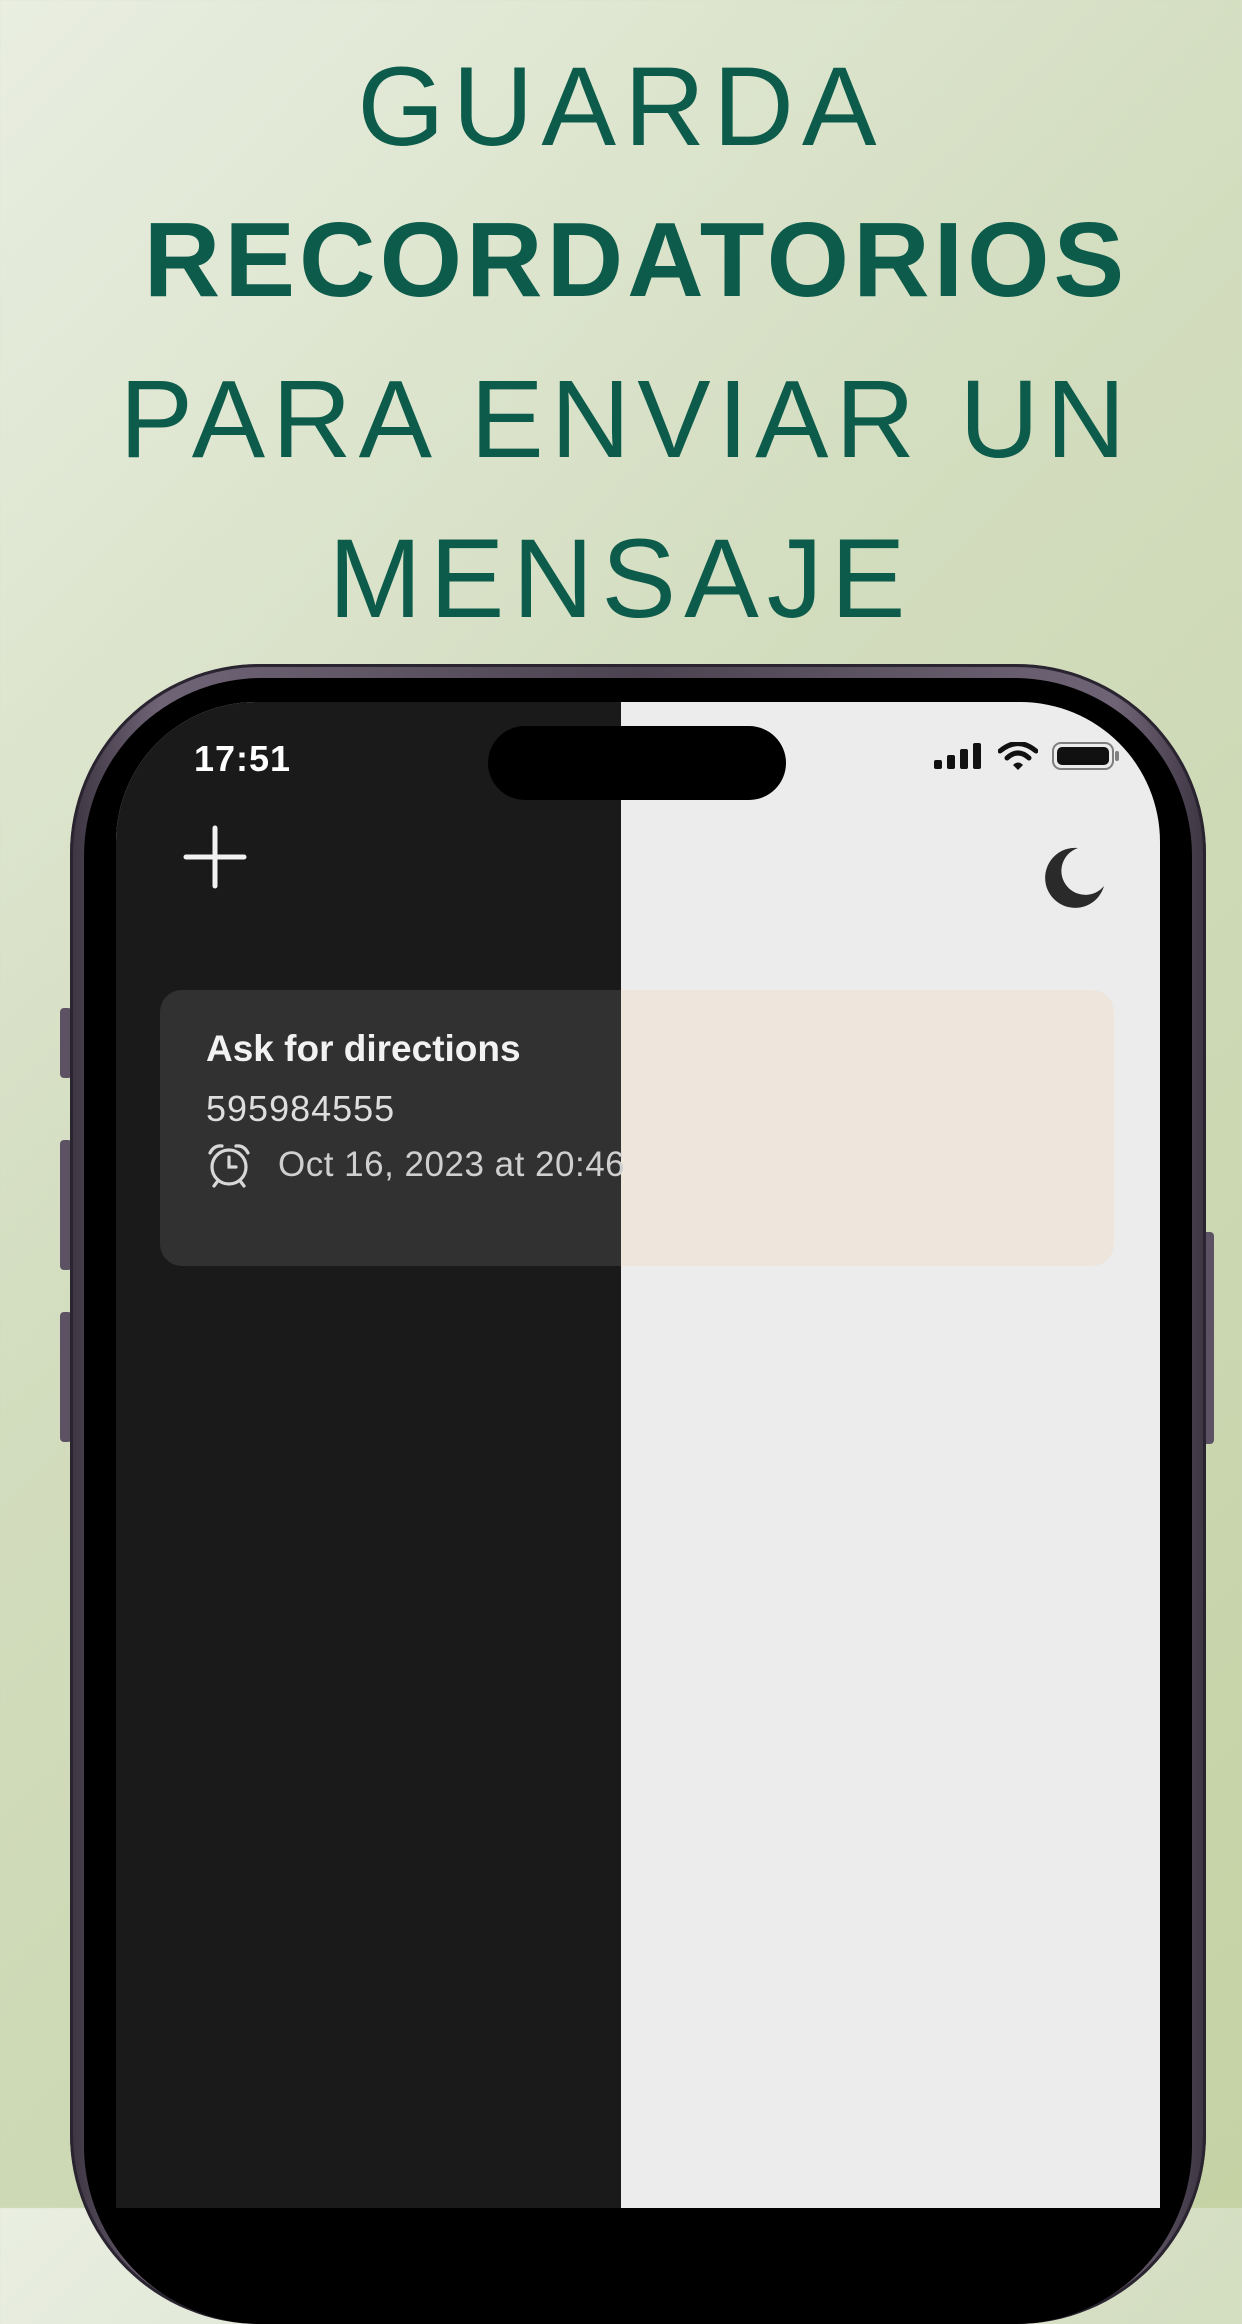  I want to click on add-reminder-button, so click(215, 857).